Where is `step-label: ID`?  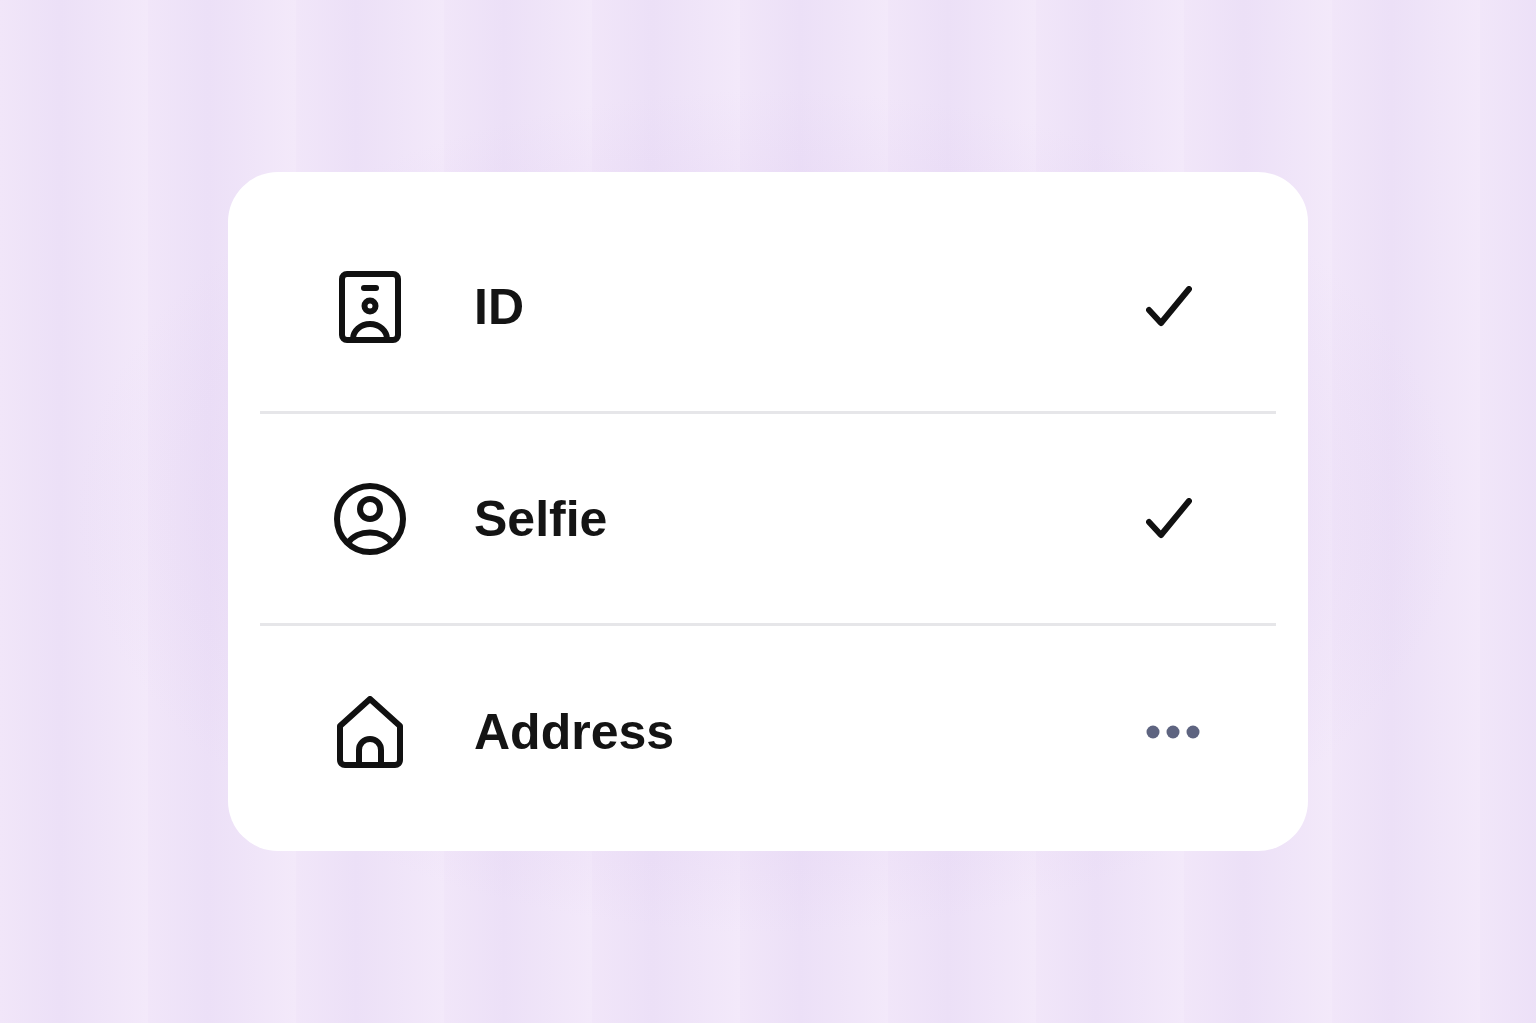 step-label: ID is located at coordinates (499, 306).